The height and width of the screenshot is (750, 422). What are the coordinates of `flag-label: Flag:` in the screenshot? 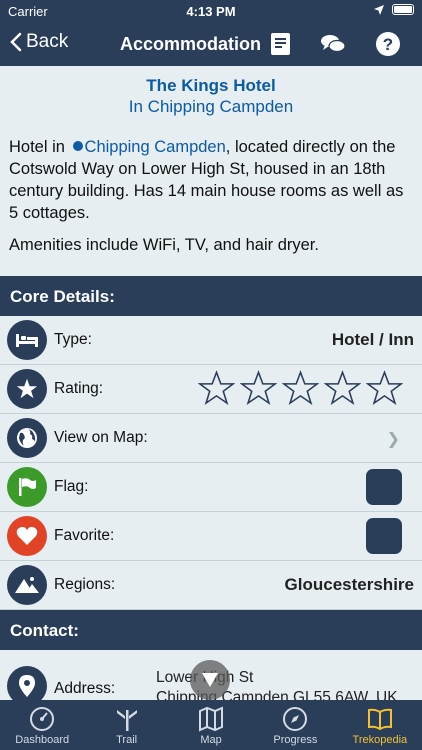 It's located at (71, 486).